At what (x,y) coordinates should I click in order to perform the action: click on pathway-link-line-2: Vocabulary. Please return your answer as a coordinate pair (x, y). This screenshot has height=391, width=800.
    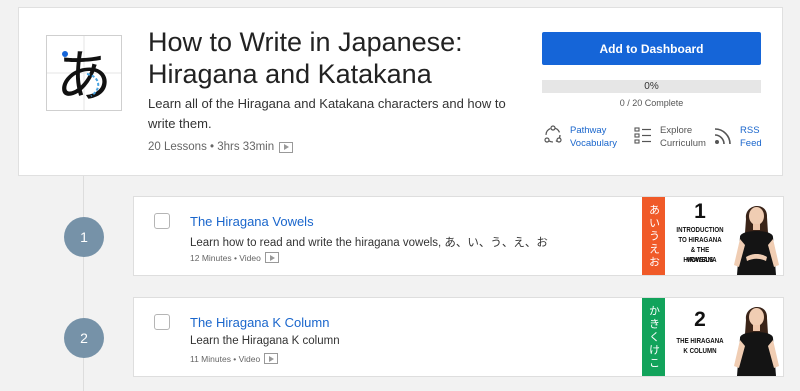
    Looking at the image, I should click on (594, 143).